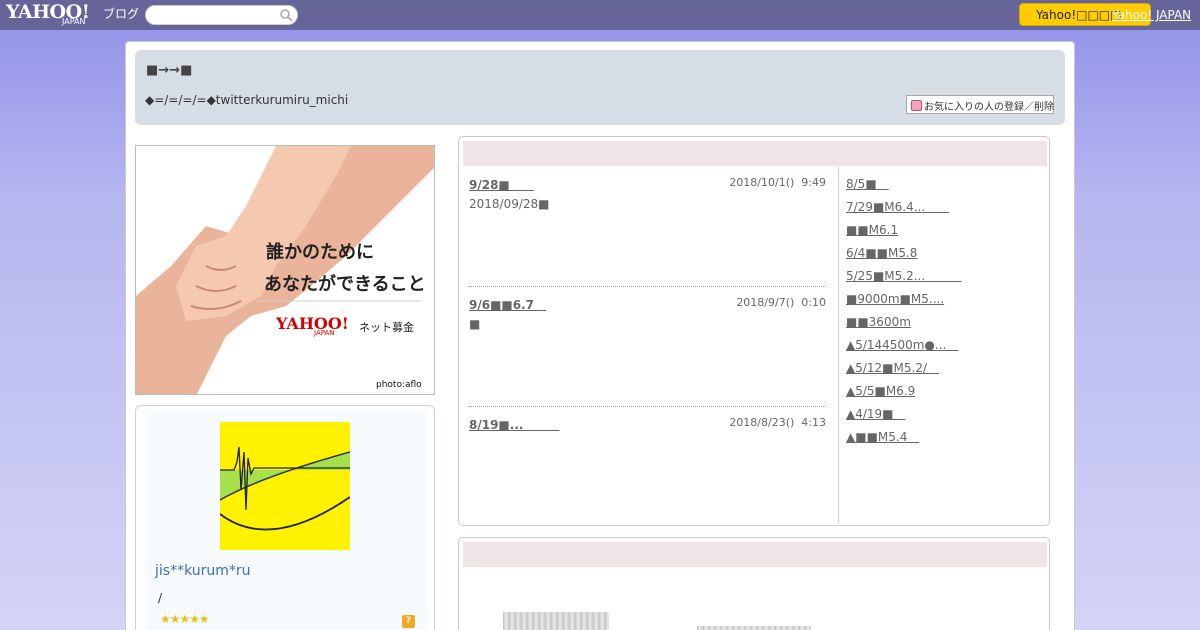  Describe the element at coordinates (946, 234) in the screenshot. I see `recent-article-link: ■■M6.1` at that location.